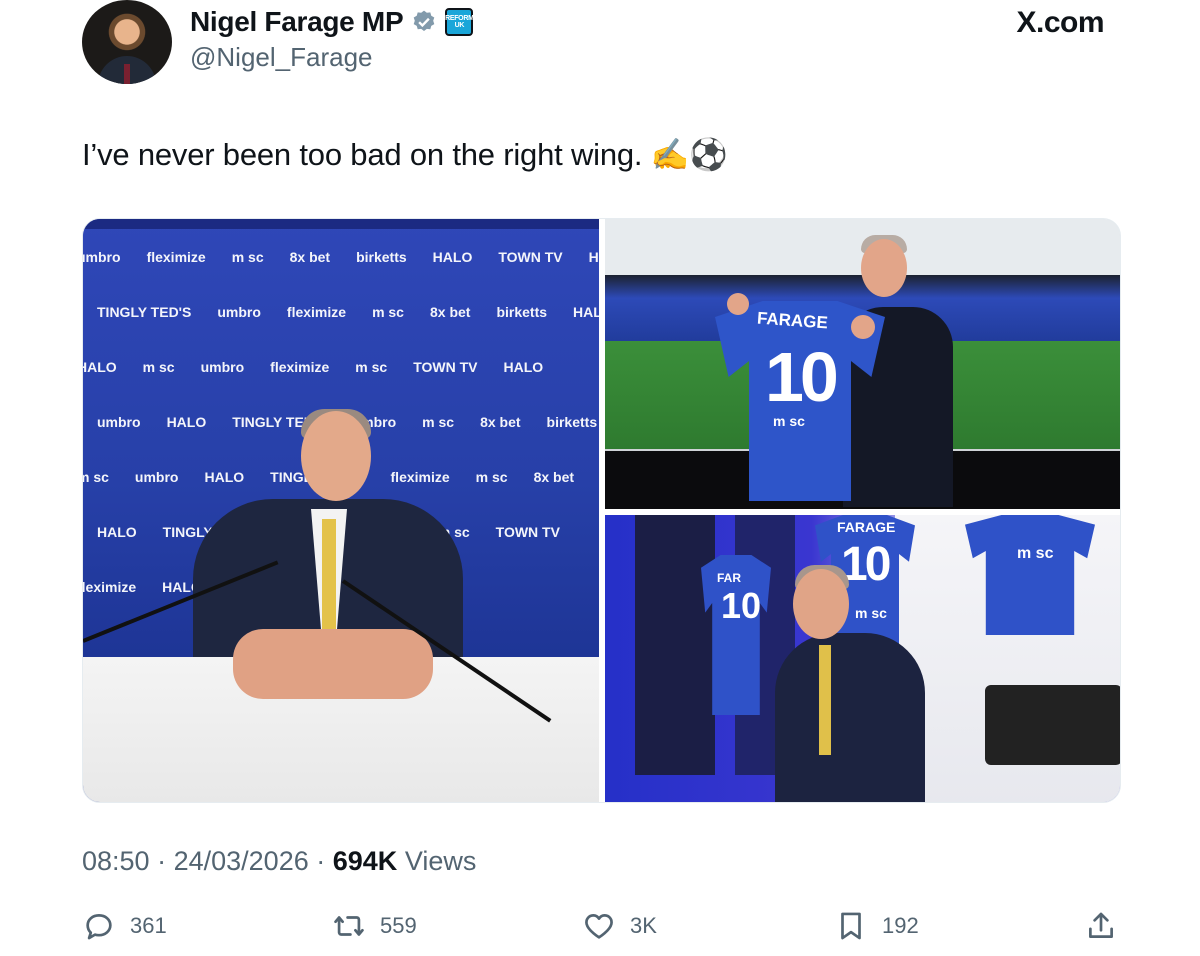 The image size is (1200, 956). Describe the element at coordinates (1060, 22) in the screenshot. I see `site-logo: X.com` at that location.